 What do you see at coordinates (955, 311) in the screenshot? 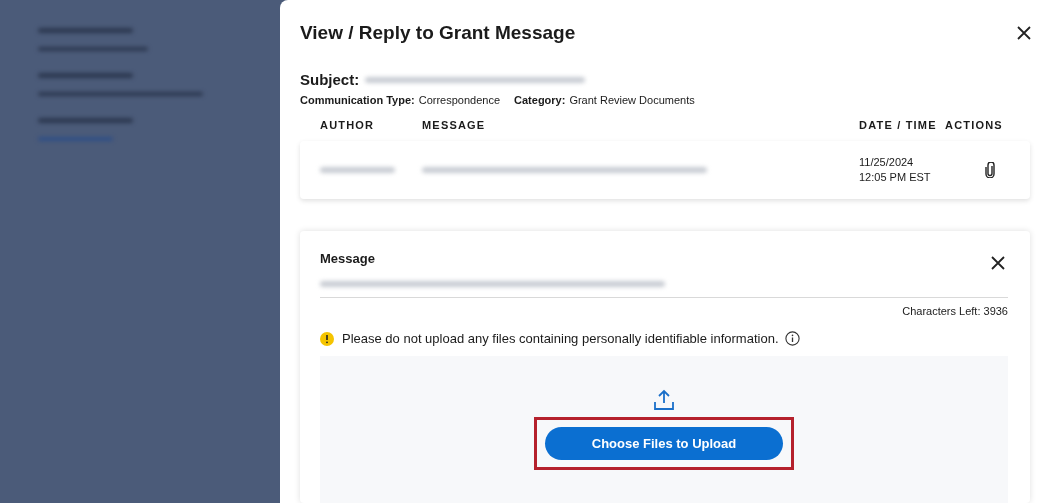
I see `characters-left: Characters Left: 3936` at bounding box center [955, 311].